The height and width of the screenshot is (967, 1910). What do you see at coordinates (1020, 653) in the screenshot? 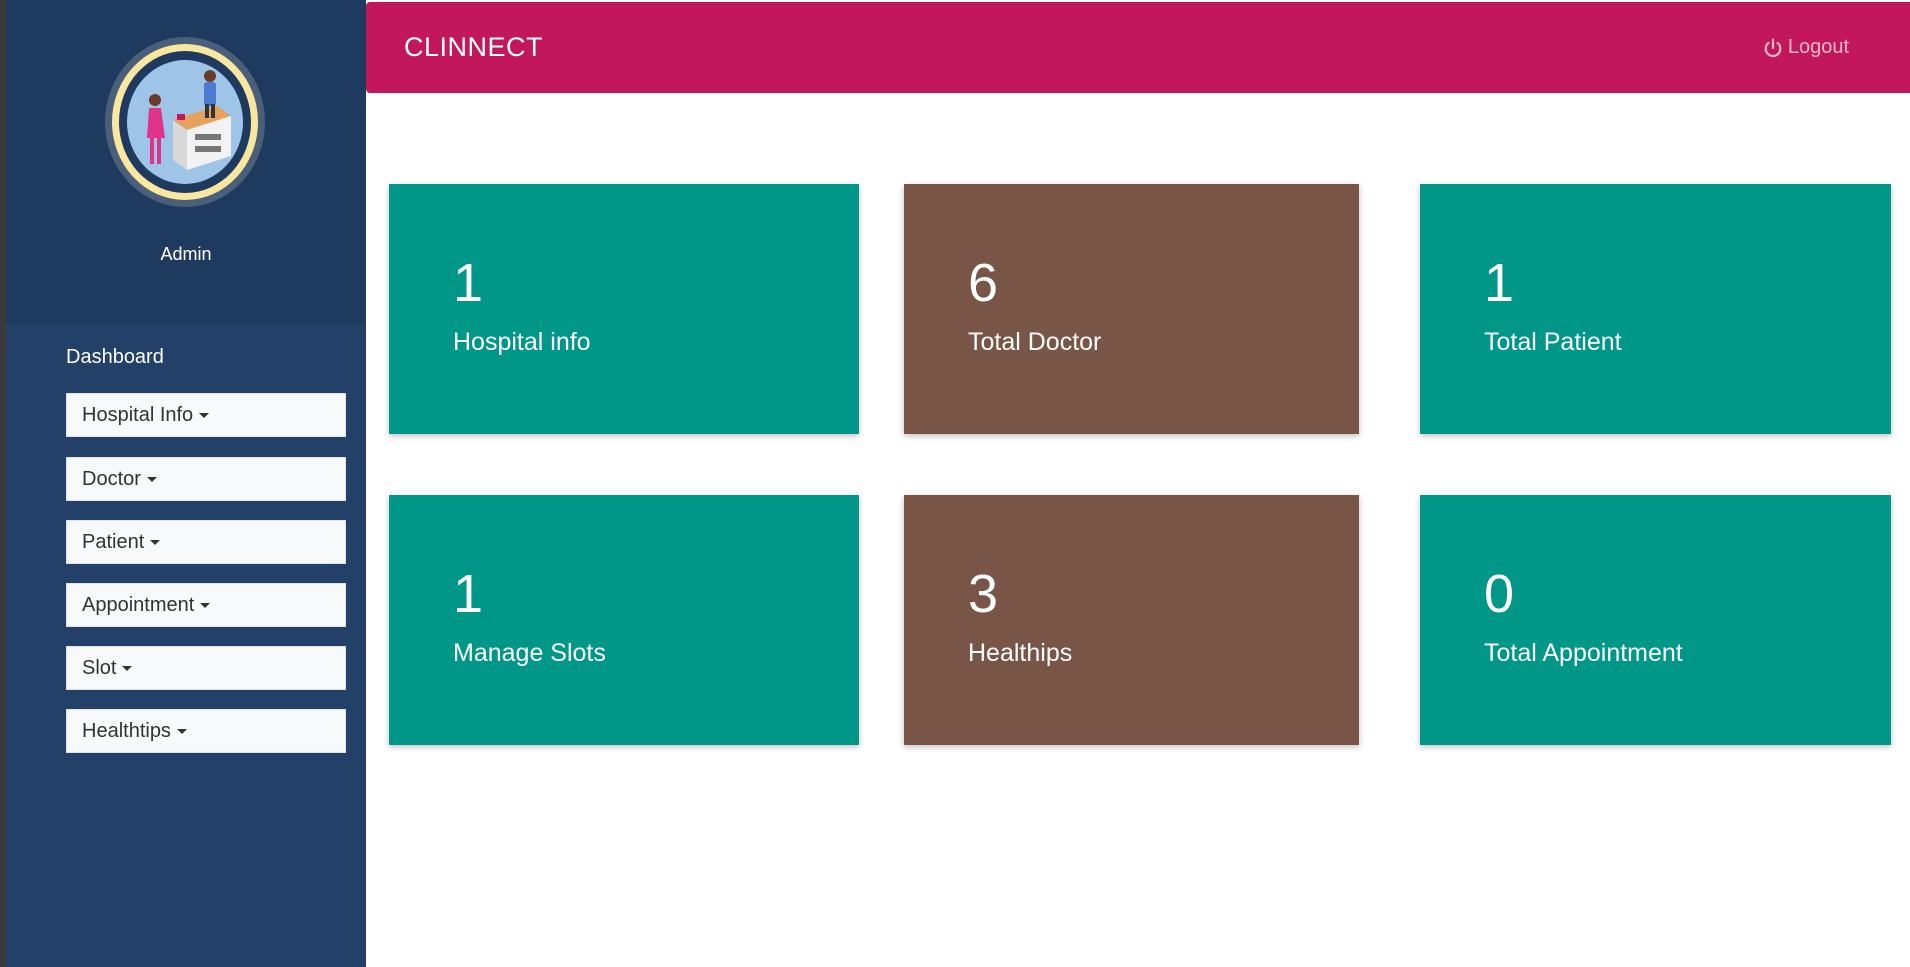
I see `stat-label: Healthips` at bounding box center [1020, 653].